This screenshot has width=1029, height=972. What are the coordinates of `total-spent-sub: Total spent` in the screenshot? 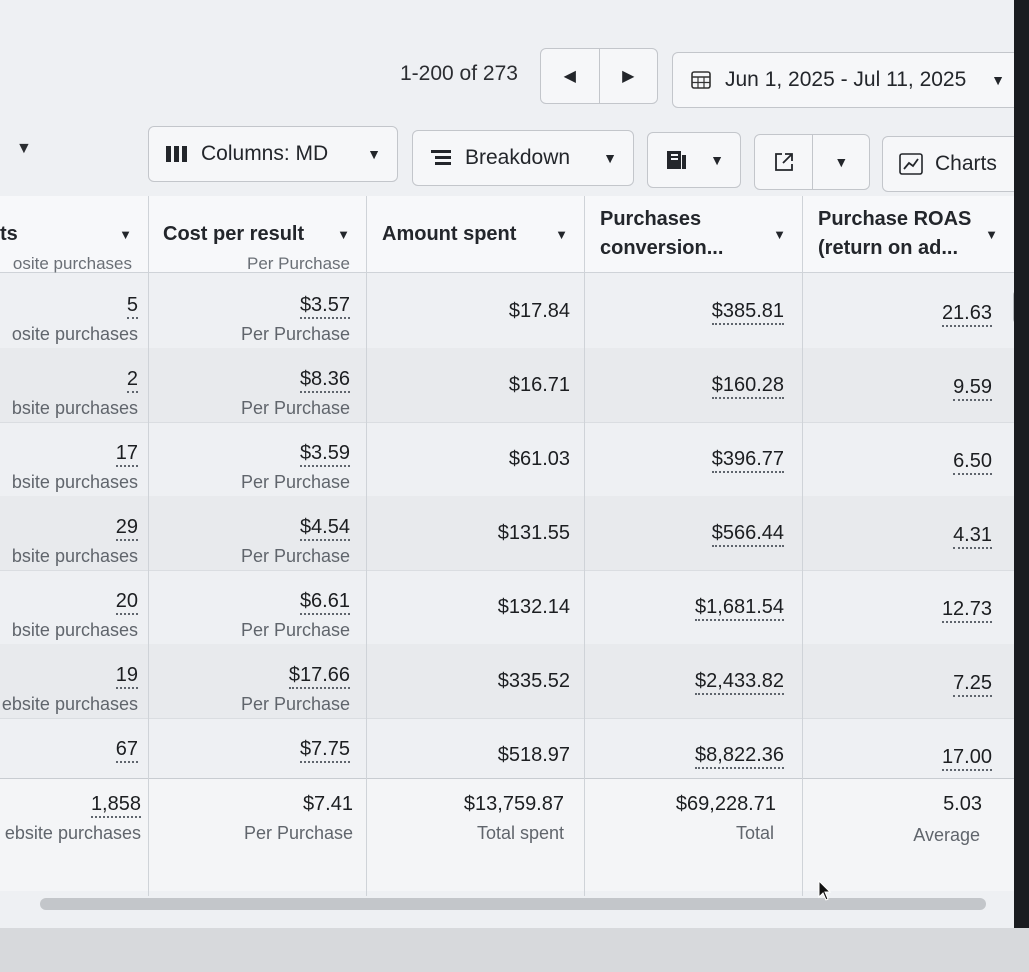 It's located at (520, 833).